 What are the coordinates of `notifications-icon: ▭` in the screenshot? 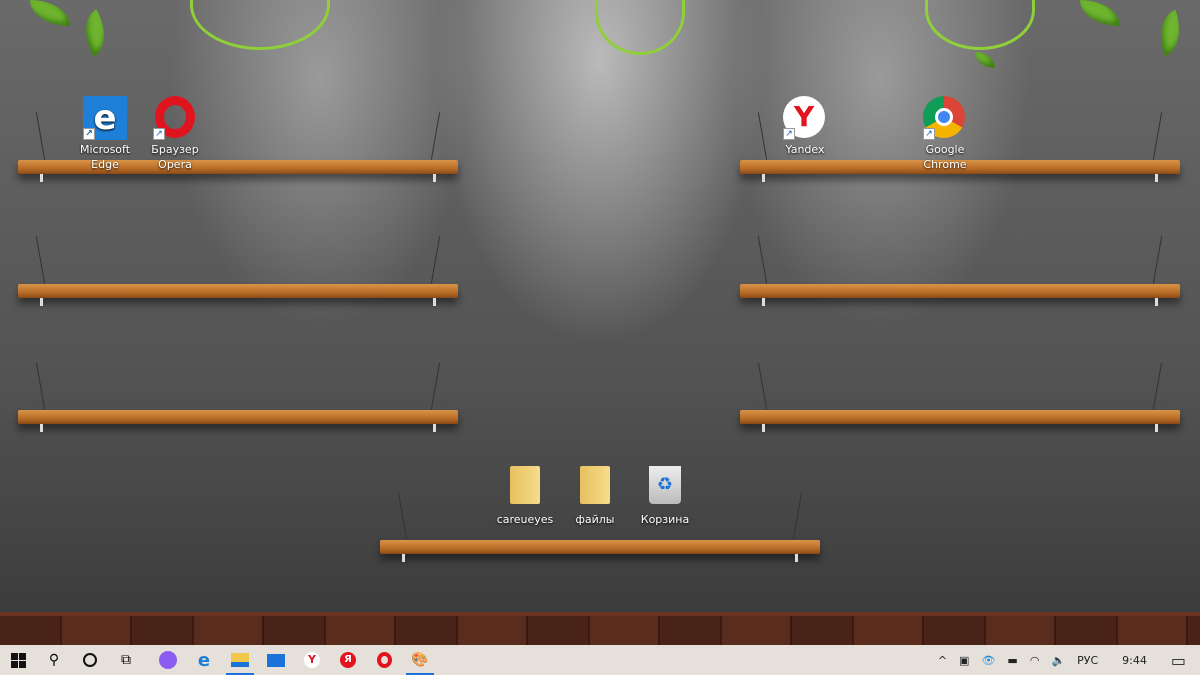 It's located at (1178, 660).